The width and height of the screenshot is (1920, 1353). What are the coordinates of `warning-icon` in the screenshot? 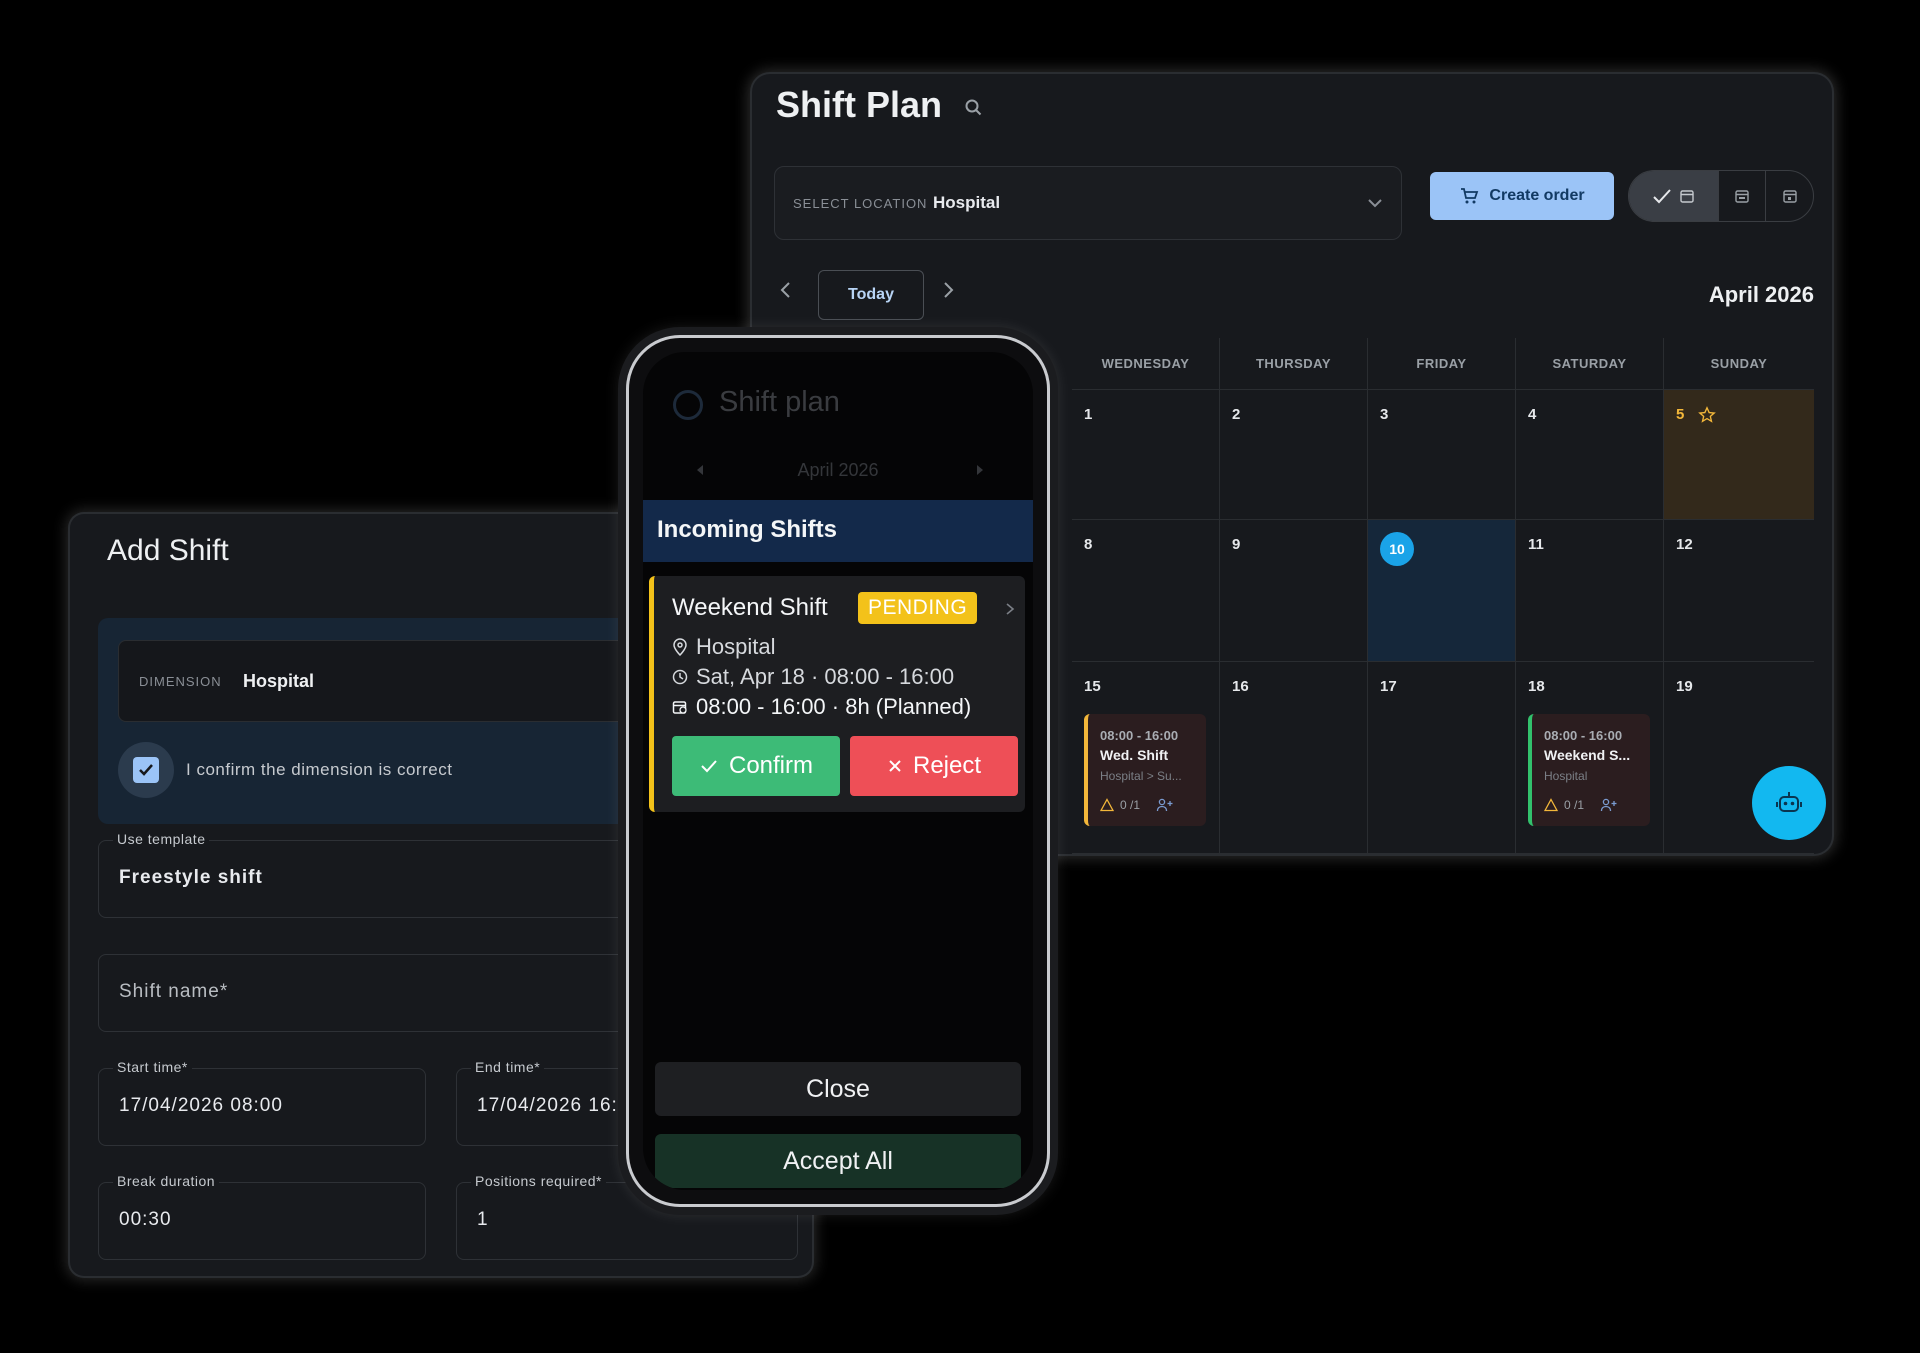 It's located at (1107, 805).